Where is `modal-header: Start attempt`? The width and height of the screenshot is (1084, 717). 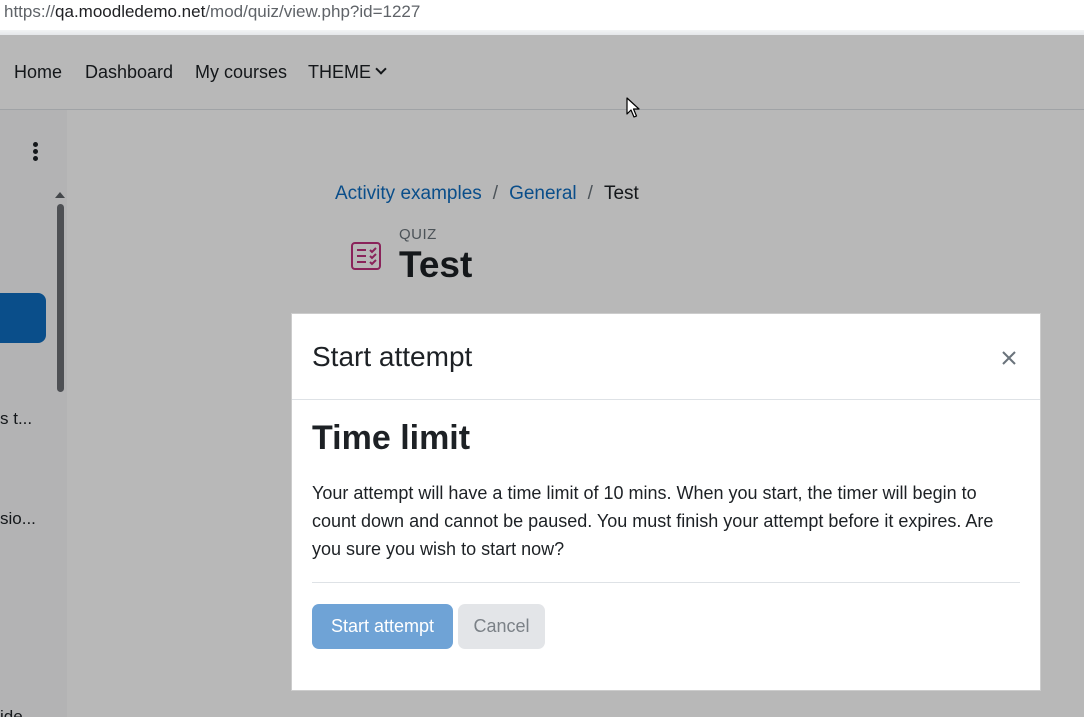 modal-header: Start attempt is located at coordinates (666, 357).